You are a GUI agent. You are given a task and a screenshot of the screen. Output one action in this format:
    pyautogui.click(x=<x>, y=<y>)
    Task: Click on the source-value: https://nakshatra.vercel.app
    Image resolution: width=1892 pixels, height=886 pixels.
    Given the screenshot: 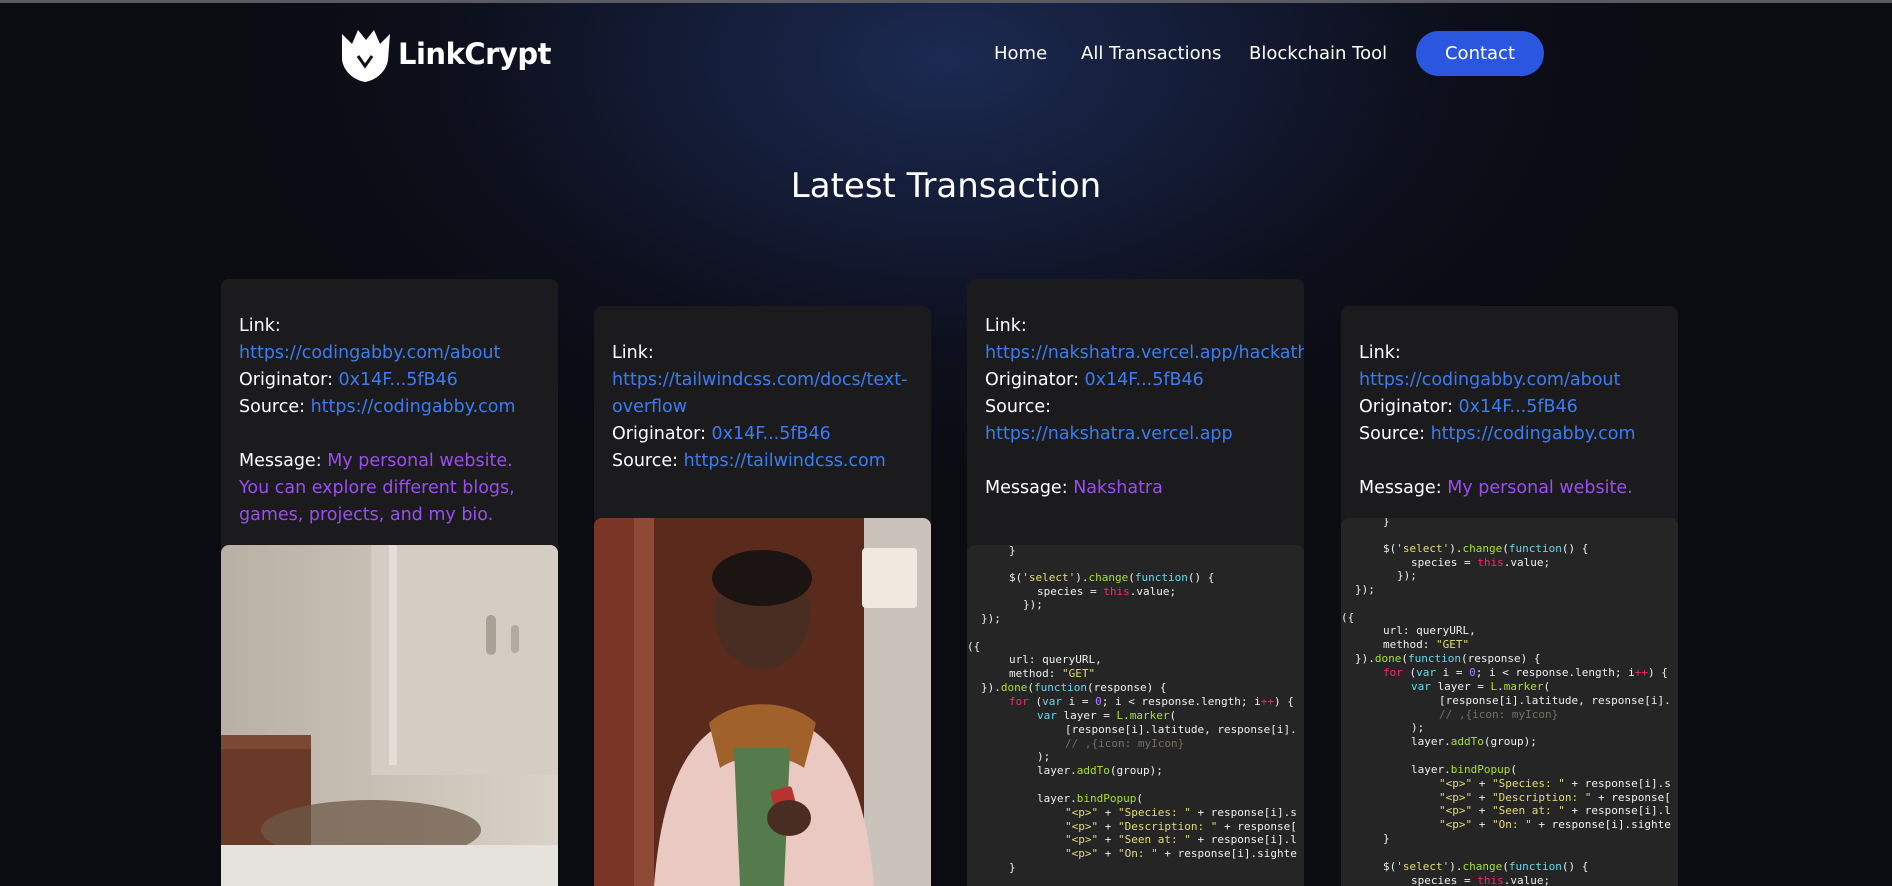 What is the action you would take?
    pyautogui.click(x=1109, y=434)
    